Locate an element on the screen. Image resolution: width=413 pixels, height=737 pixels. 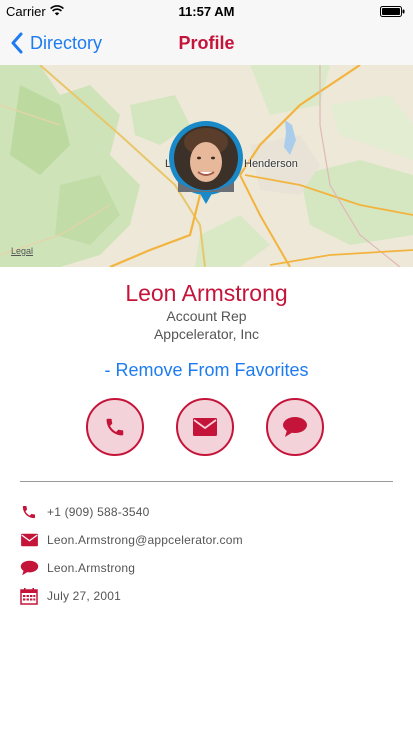
detail-row-chat: Leon.Armstrong is located at coordinates (77, 568).